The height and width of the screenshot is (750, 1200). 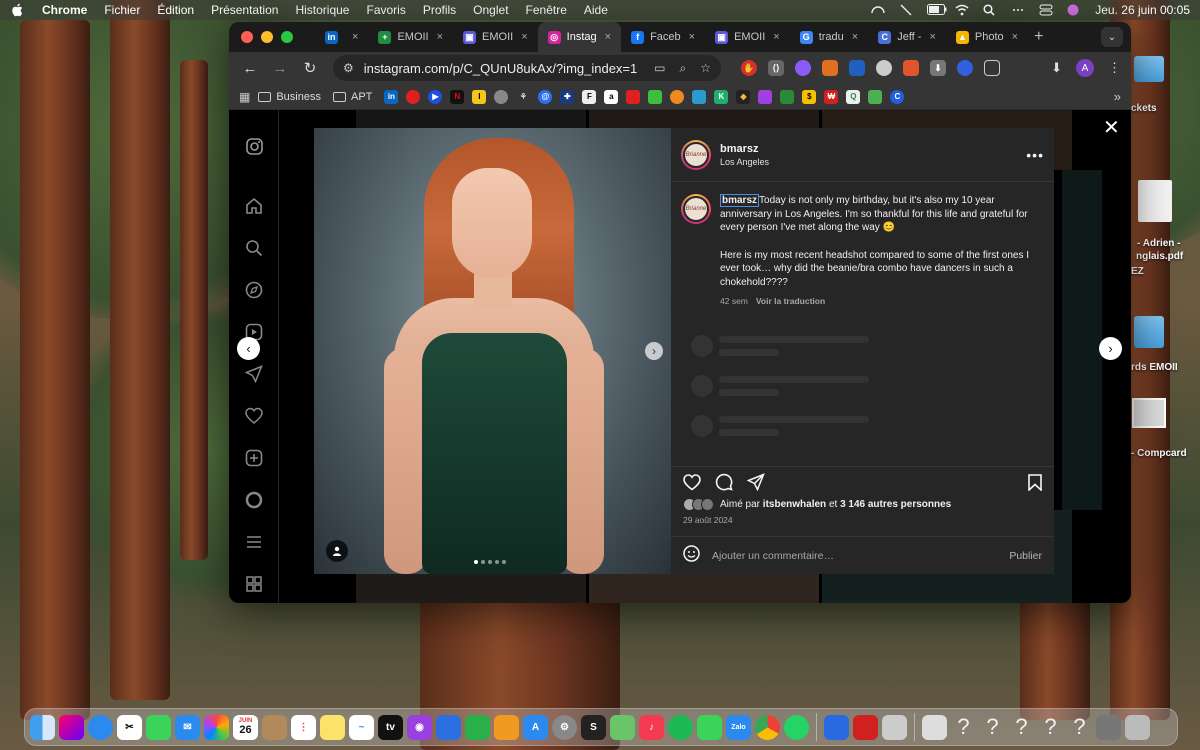 What do you see at coordinates (743, 96) in the screenshot?
I see `bookmark-binance-icon: ◆` at bounding box center [743, 96].